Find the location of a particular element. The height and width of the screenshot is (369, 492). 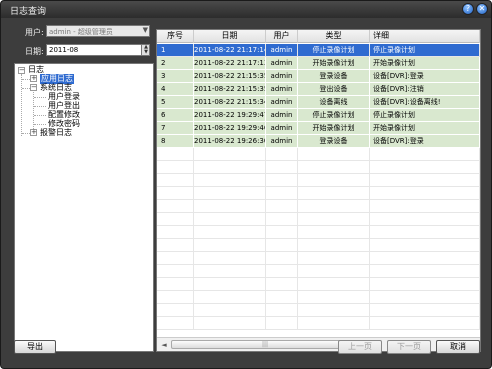

prev-page-button: 上一页 is located at coordinates (360, 347).